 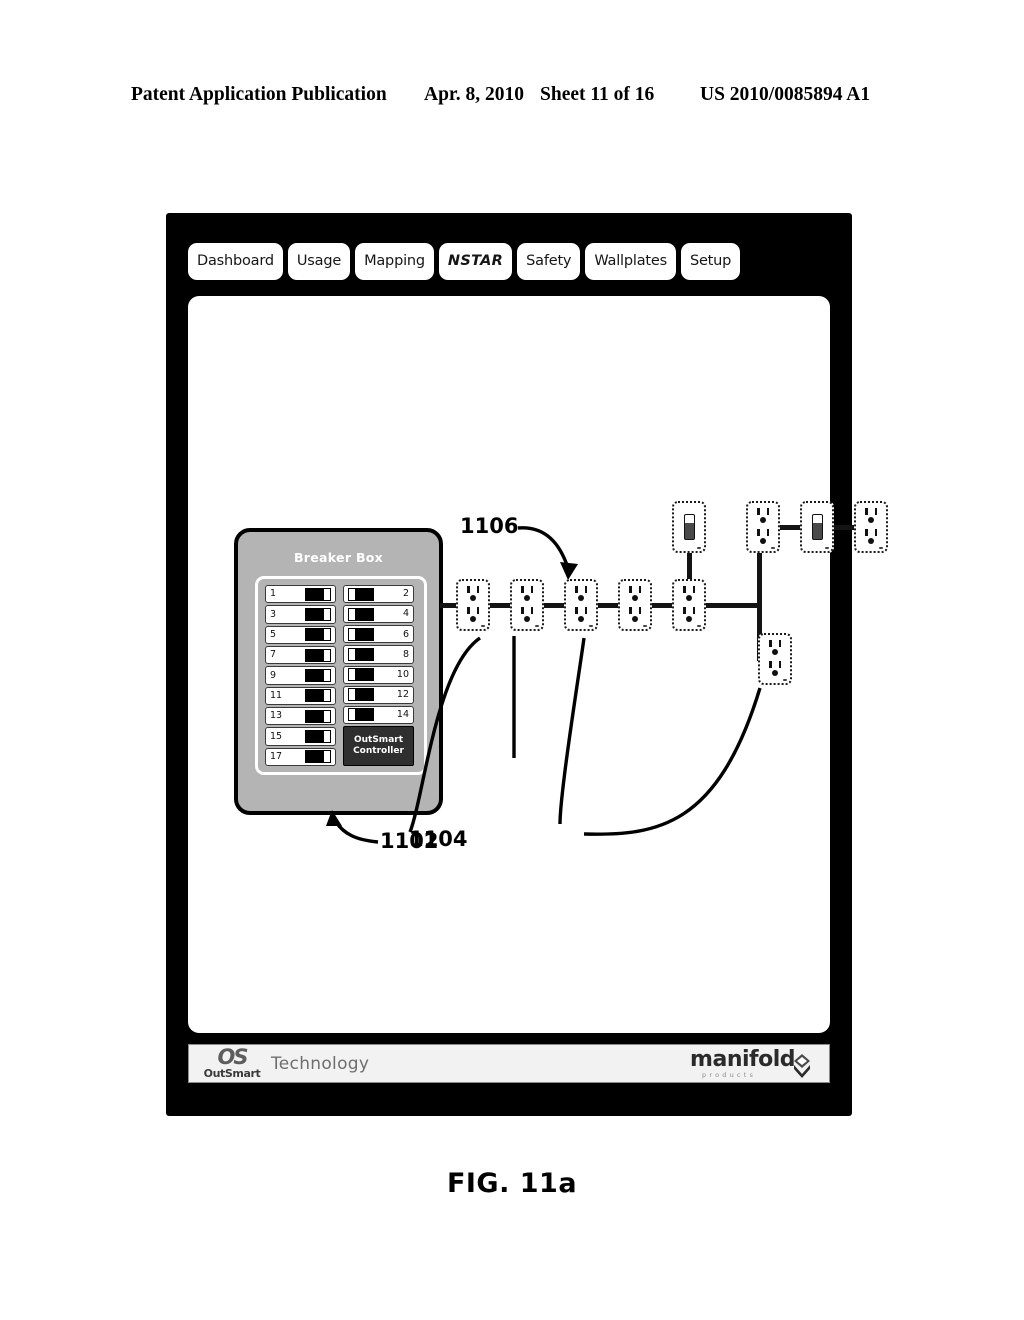 I want to click on ref-label-1102: 1102, so click(x=409, y=841).